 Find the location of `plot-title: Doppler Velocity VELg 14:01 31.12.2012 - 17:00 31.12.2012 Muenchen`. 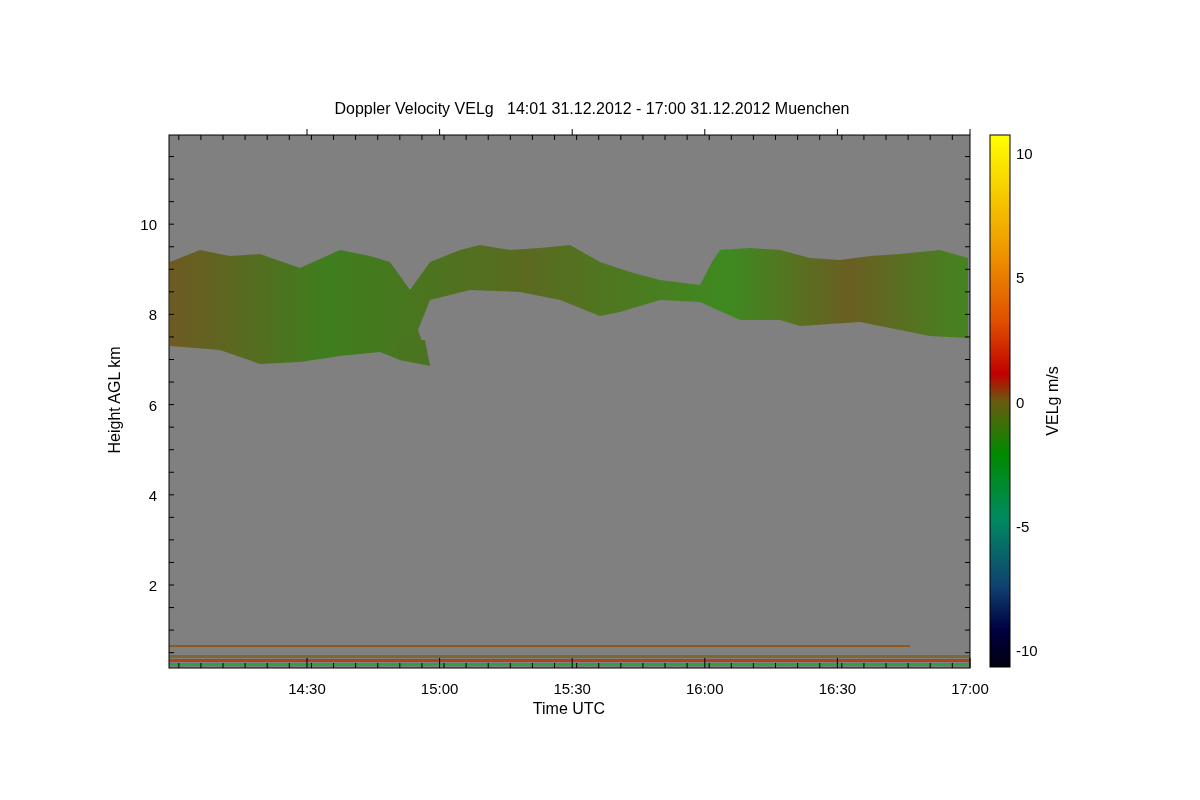

plot-title: Doppler Velocity VELg 14:01 31.12.2012 - 17:00 31.12.2012 Muenchen is located at coordinates (592, 108).